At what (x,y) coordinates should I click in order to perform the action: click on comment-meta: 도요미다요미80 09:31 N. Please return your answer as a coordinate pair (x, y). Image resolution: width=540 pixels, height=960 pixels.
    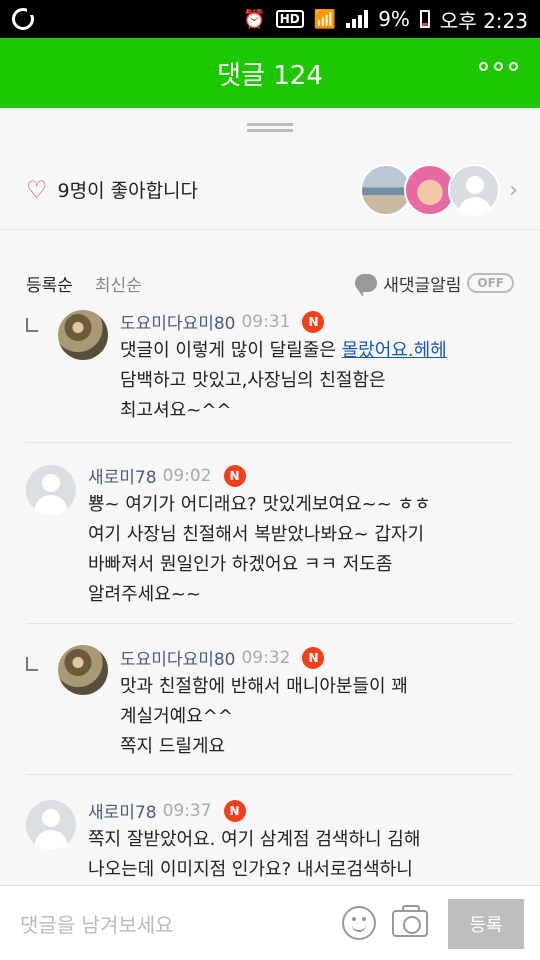
    Looking at the image, I should click on (222, 322).